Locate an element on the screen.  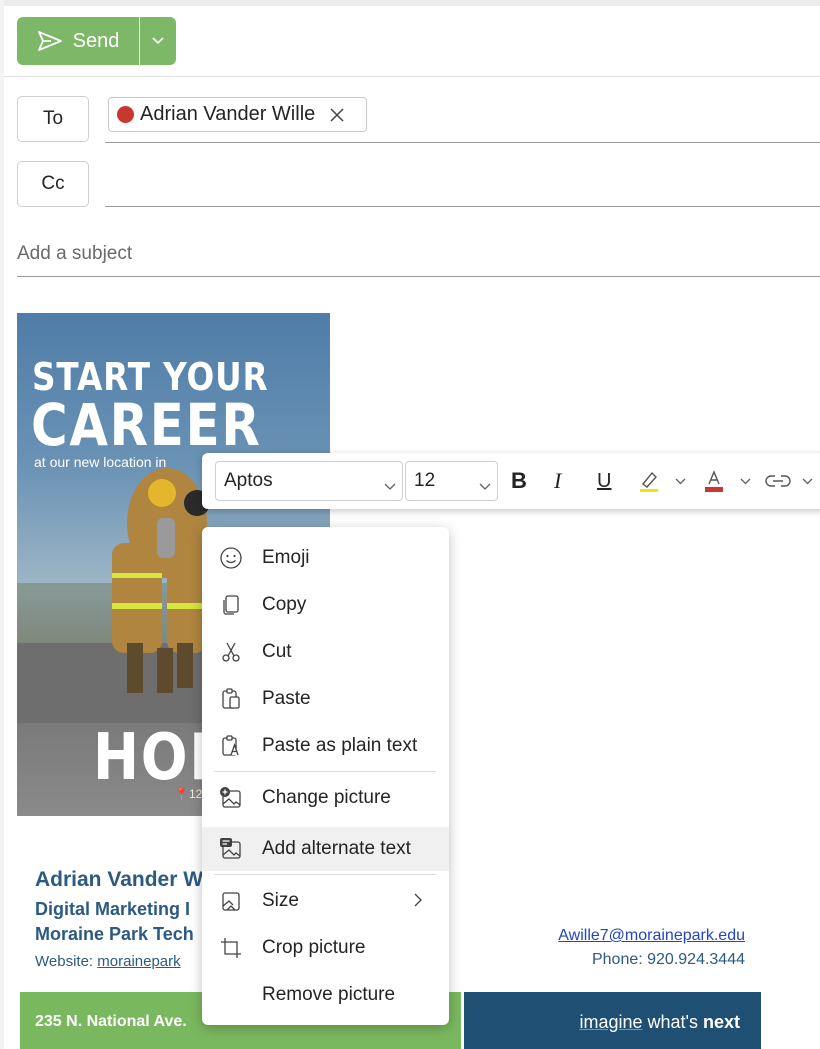
font-color-dropdown is located at coordinates (745, 481).